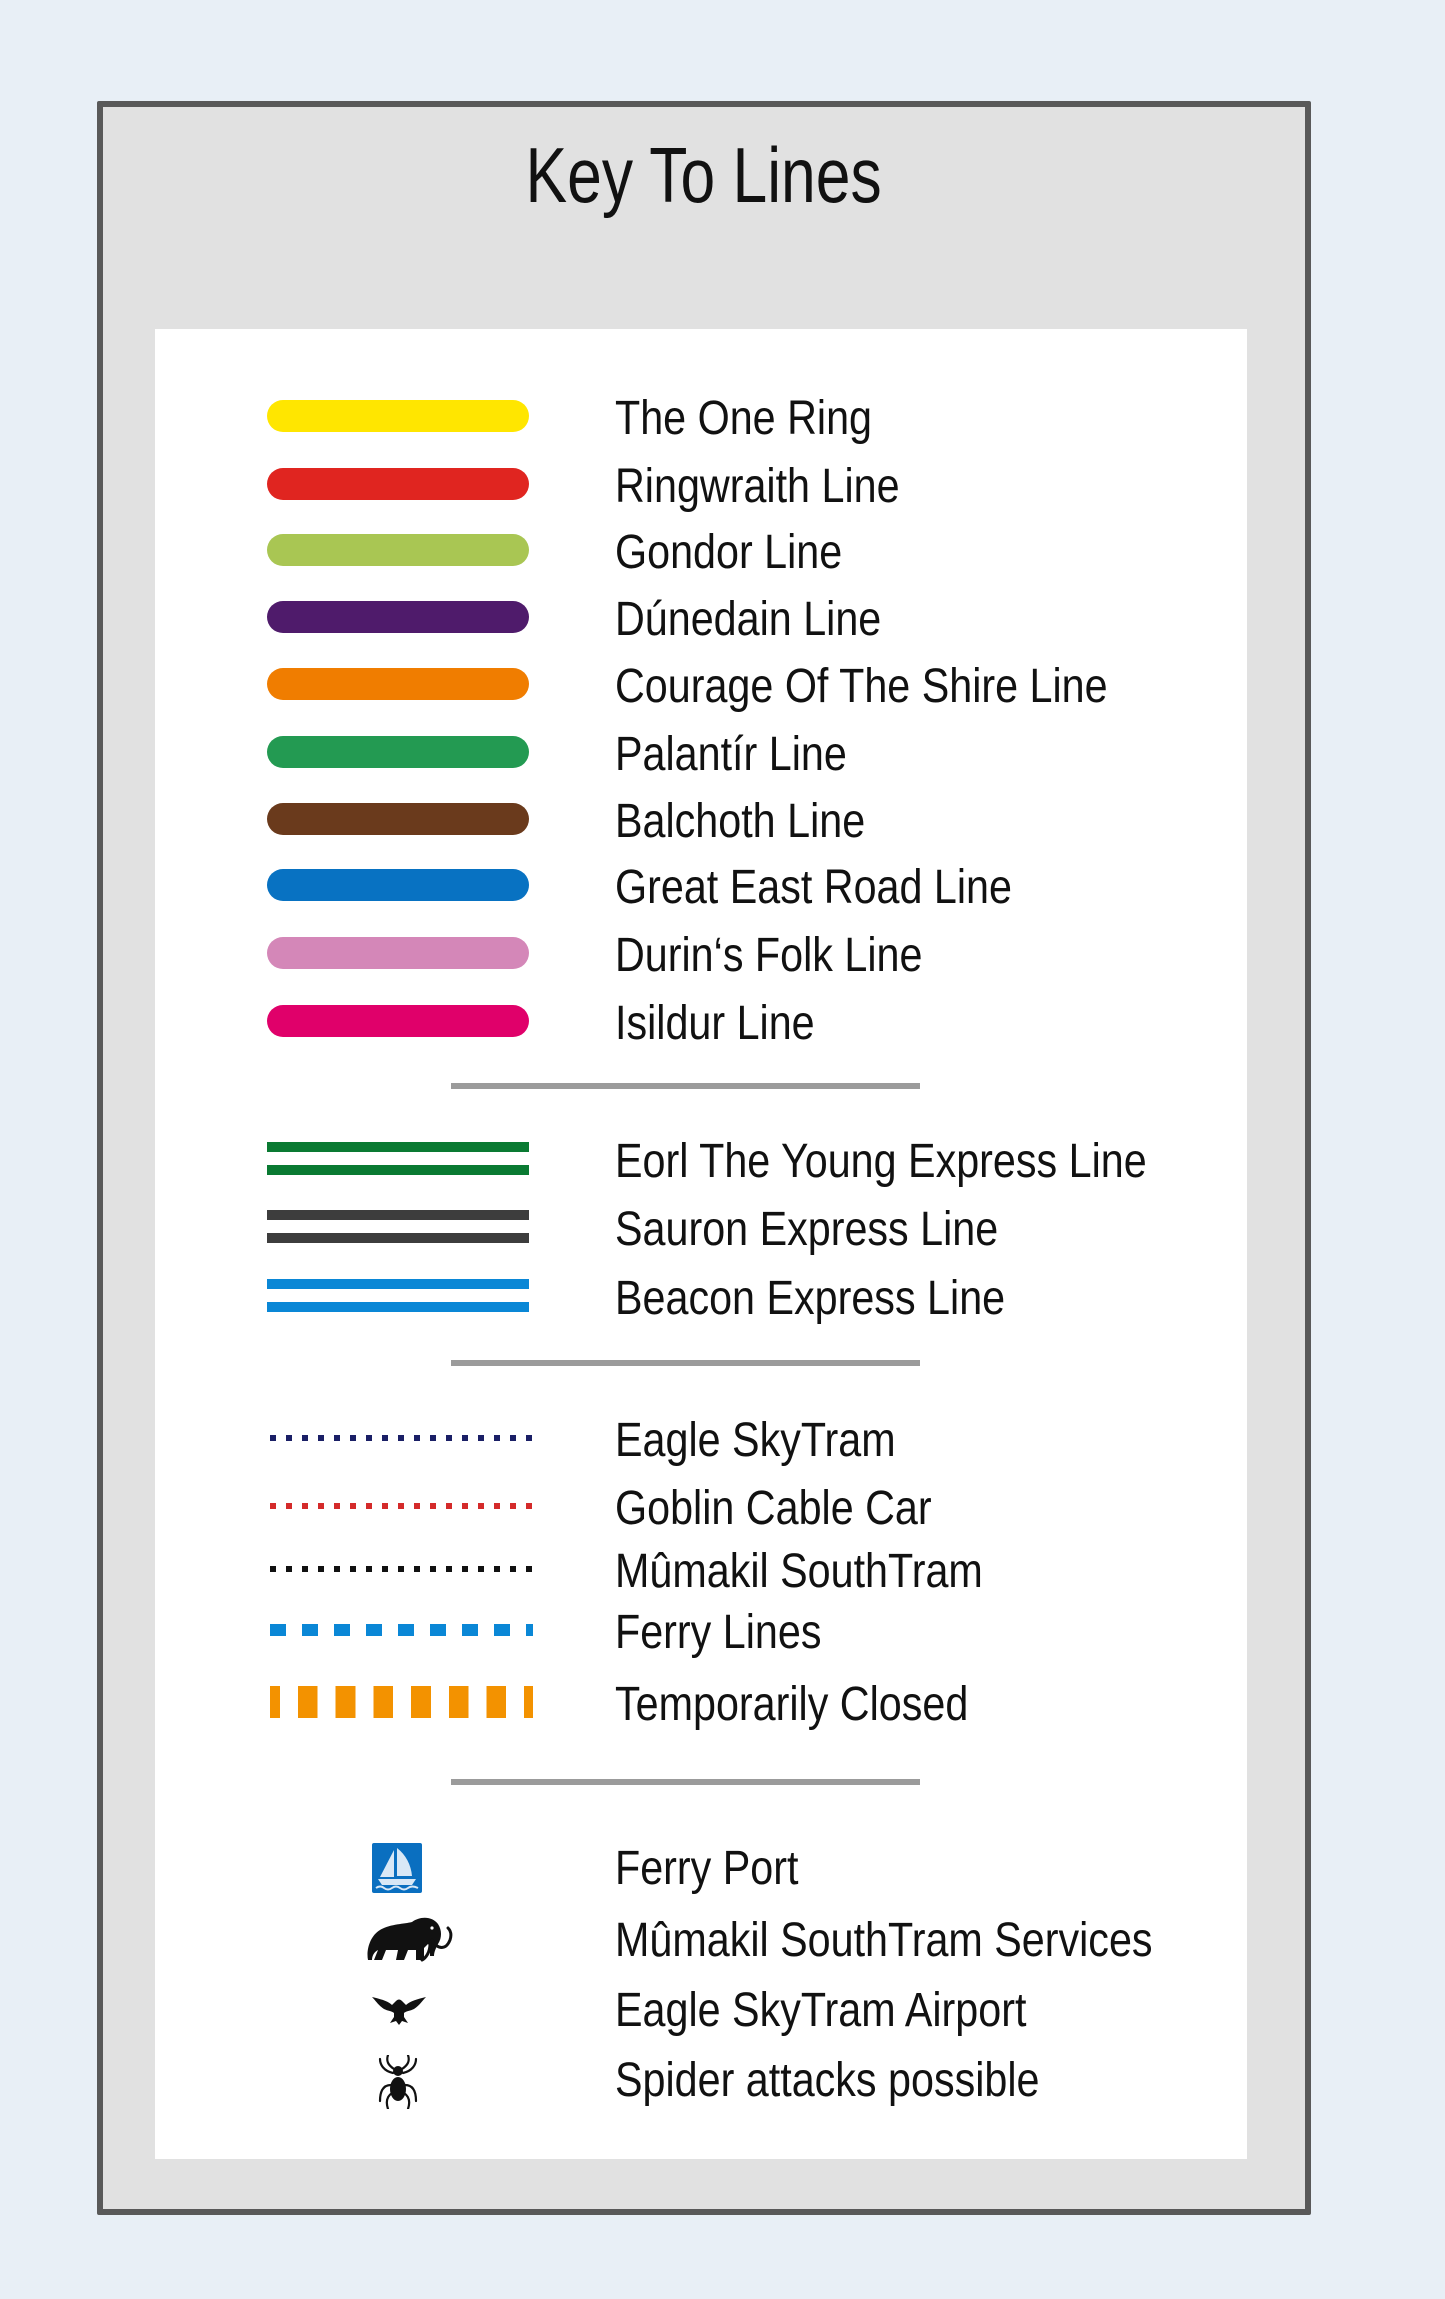 The height and width of the screenshot is (2299, 1445). Describe the element at coordinates (399, 2011) in the screenshot. I see `eagle-icon` at that location.